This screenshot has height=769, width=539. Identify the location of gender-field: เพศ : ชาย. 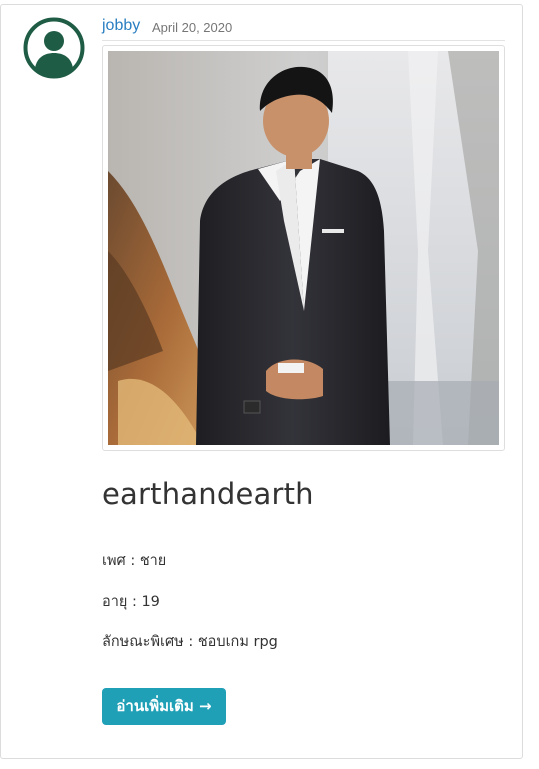
(134, 561).